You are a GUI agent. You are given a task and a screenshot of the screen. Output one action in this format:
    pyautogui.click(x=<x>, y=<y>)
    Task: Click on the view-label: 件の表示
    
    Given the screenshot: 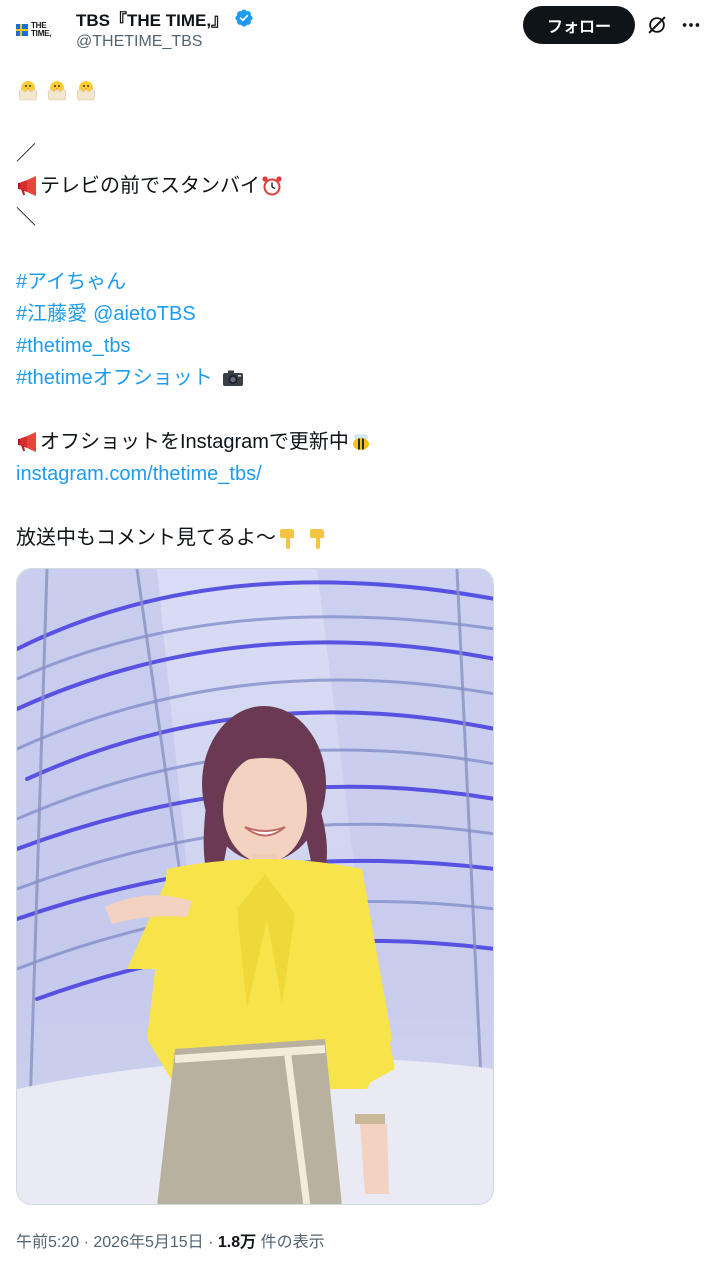 What is the action you would take?
    pyautogui.click(x=290, y=1242)
    